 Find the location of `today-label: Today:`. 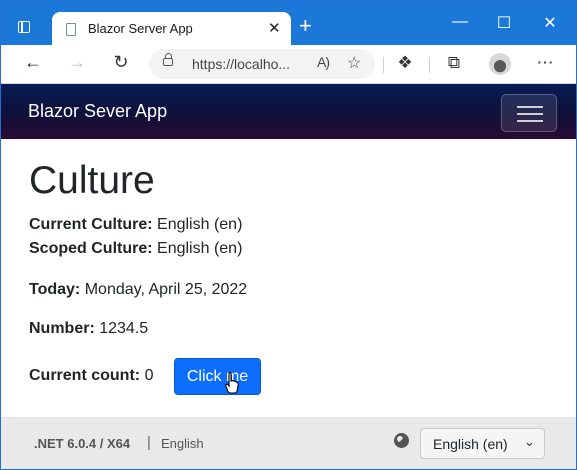

today-label: Today: is located at coordinates (55, 289).